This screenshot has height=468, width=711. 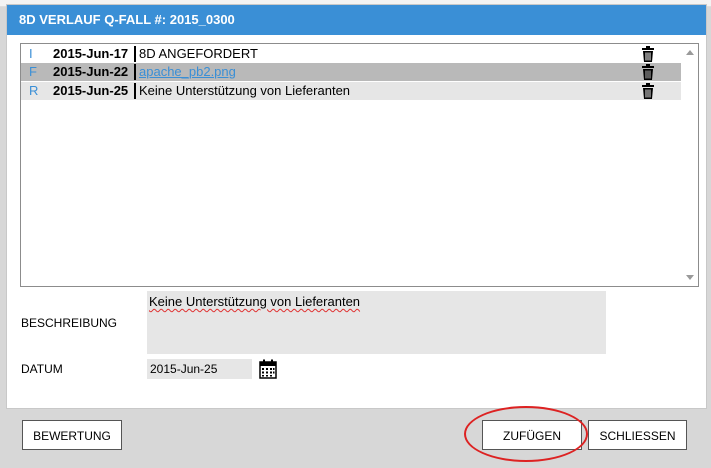 What do you see at coordinates (351, 54) in the screenshot?
I see `list-item: I 2015-Jun-17 8D ANGEFORDERT` at bounding box center [351, 54].